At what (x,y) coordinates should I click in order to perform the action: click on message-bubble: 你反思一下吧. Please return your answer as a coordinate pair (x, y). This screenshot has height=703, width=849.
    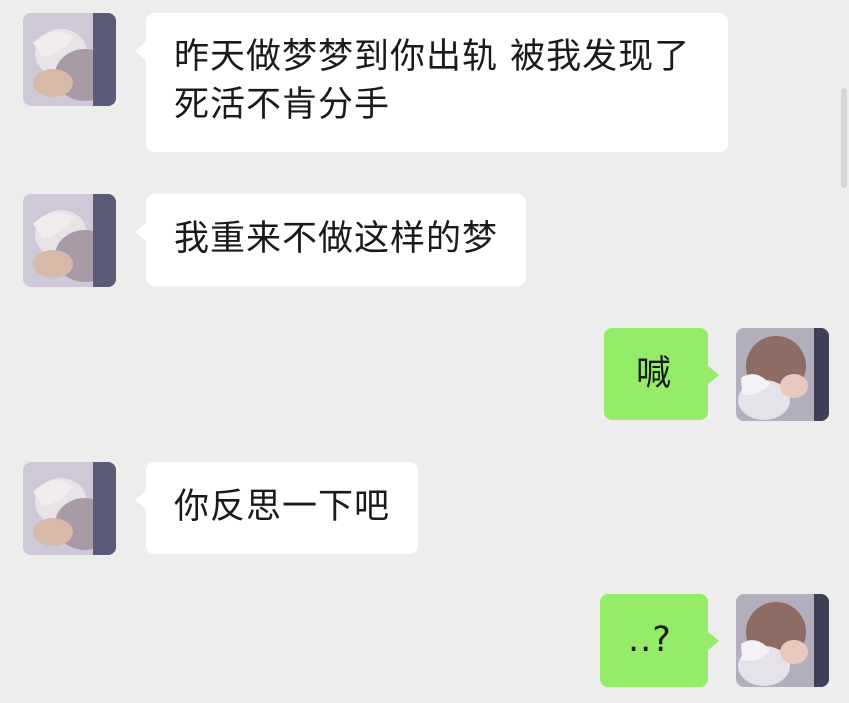
    Looking at the image, I should click on (277, 508).